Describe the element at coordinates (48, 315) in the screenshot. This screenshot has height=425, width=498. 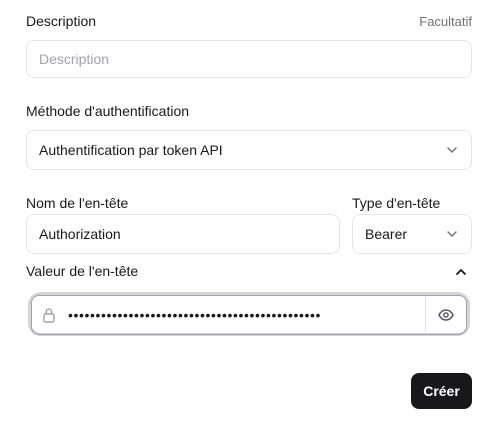
I see `lock-icon` at that location.